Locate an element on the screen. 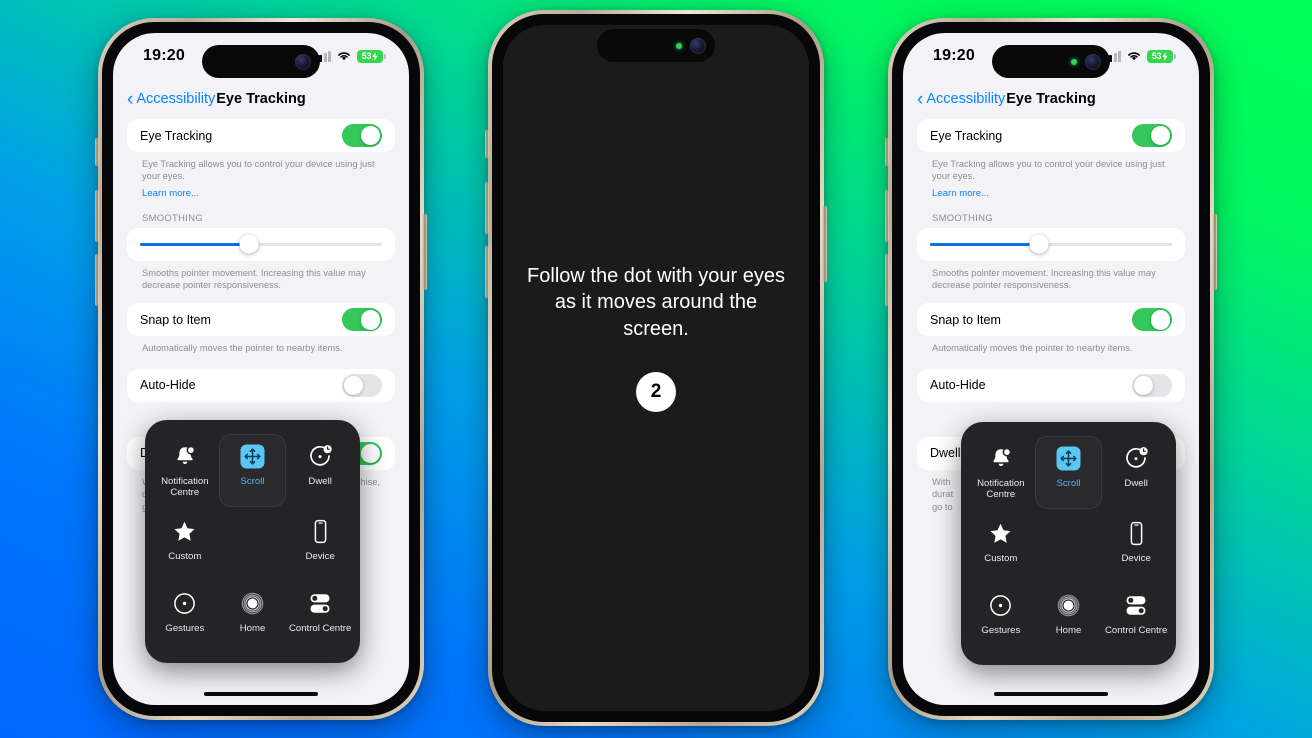 Image resolution: width=1312 pixels, height=738 pixels. menu-item-label: Notification Centre is located at coordinates (185, 487).